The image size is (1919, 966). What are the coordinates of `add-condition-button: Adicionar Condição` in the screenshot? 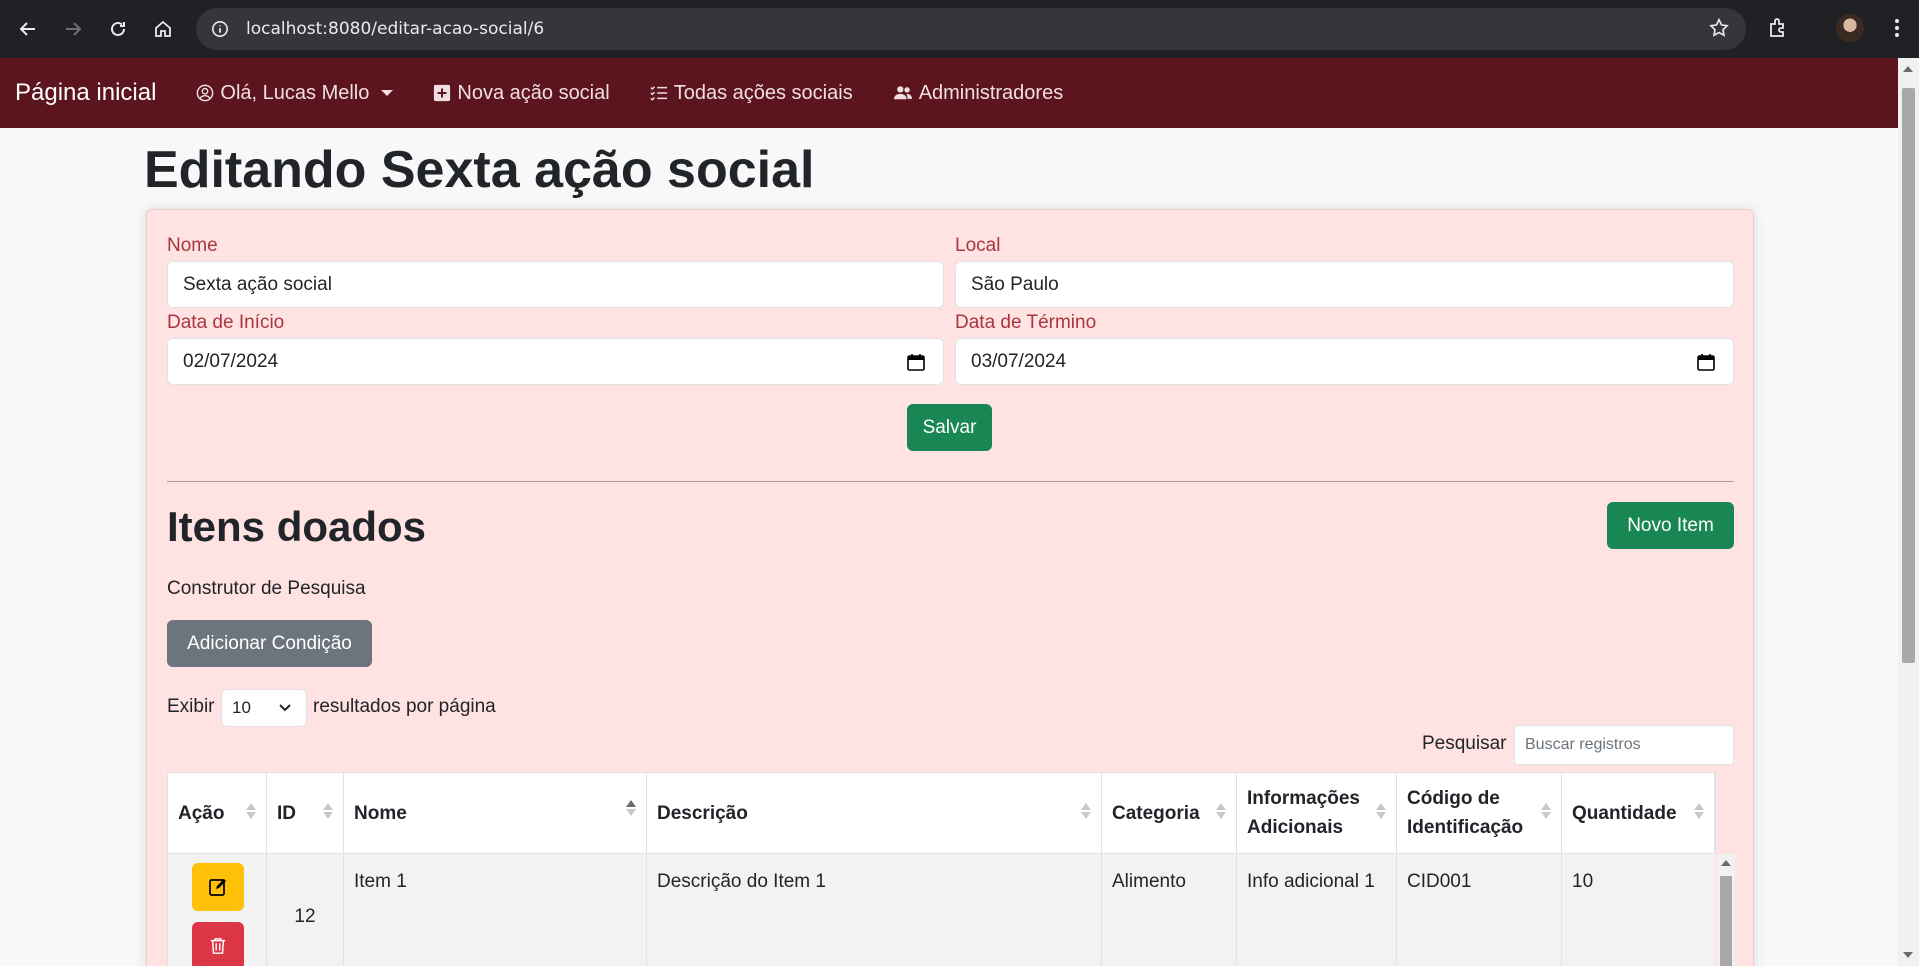 It's located at (269, 643).